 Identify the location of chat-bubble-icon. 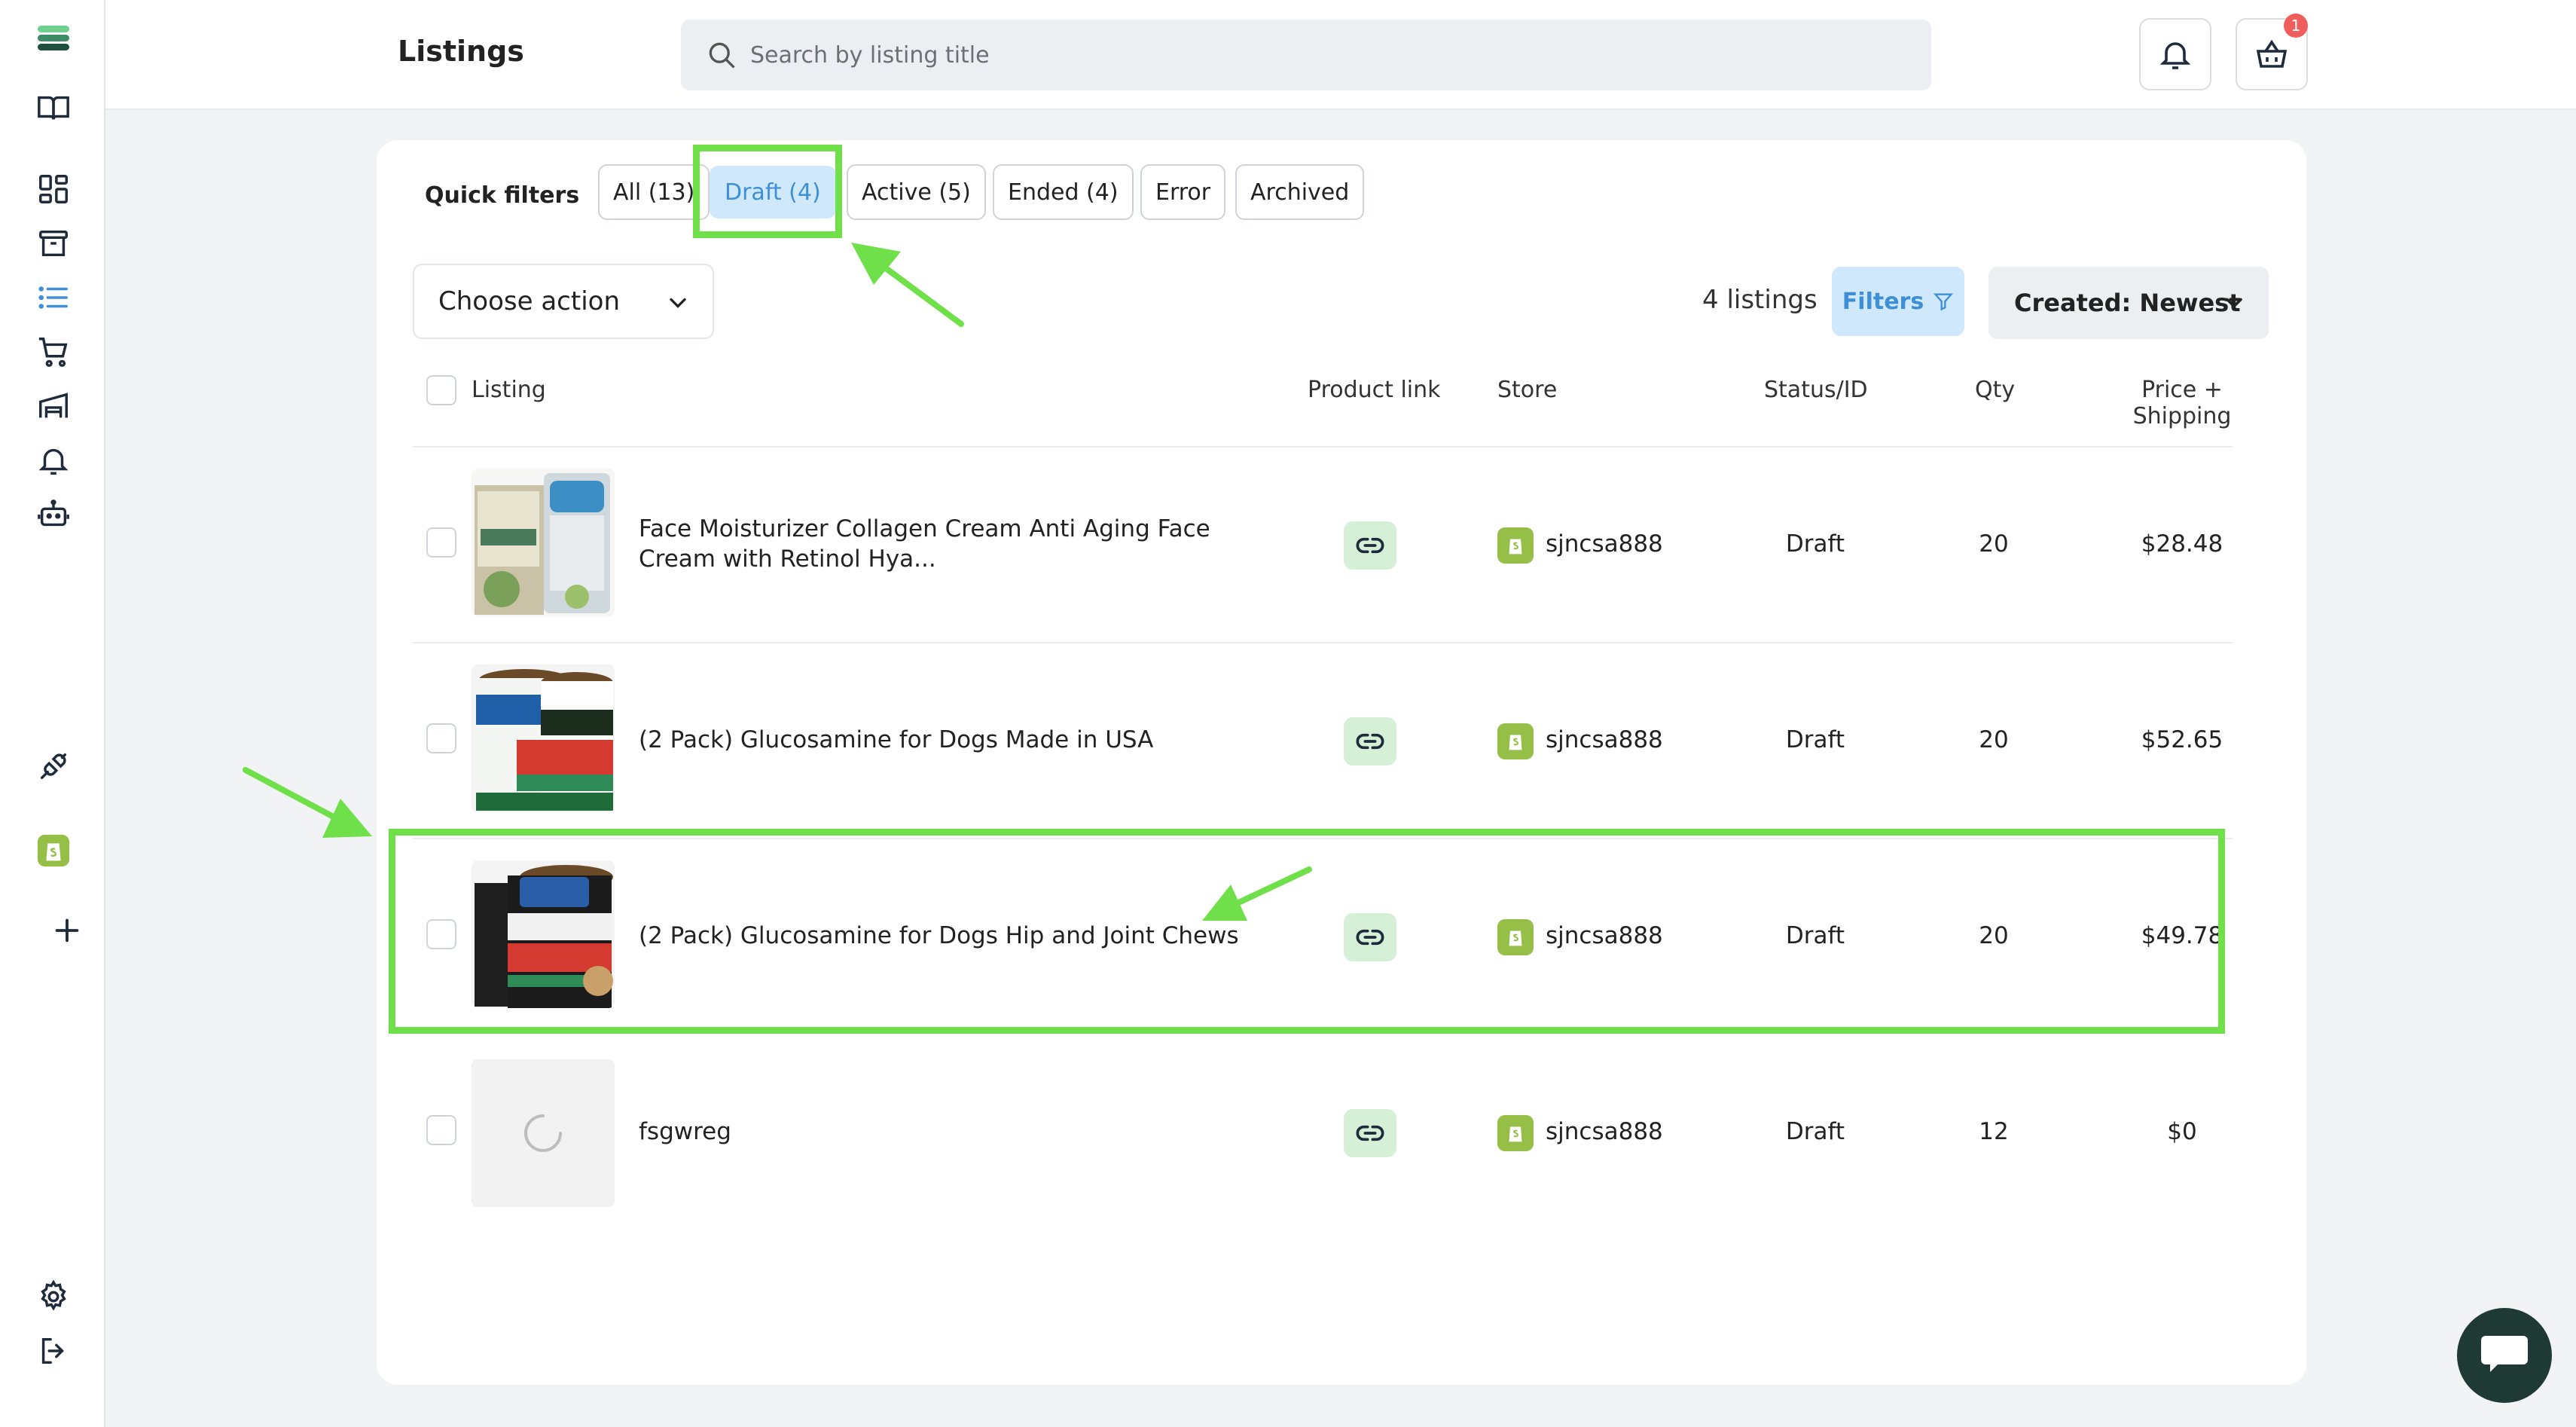
(2504, 1354).